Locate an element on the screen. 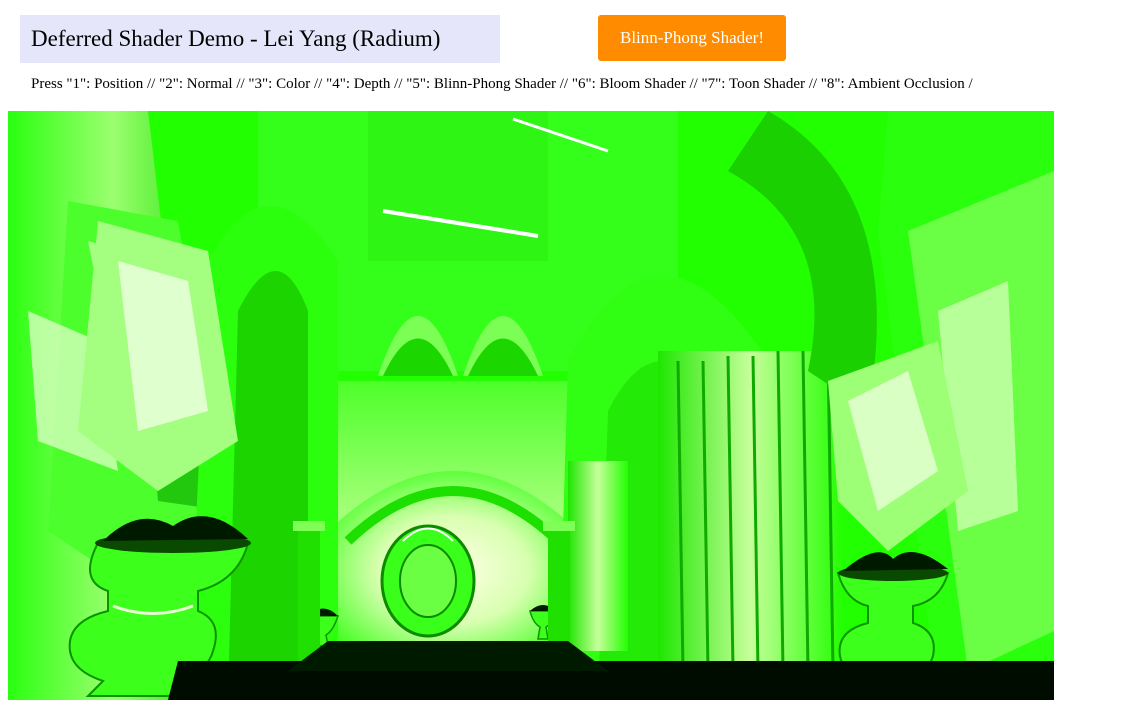  page-title: Deferred Shader Demo - Lei Yang (Radium) is located at coordinates (236, 38).